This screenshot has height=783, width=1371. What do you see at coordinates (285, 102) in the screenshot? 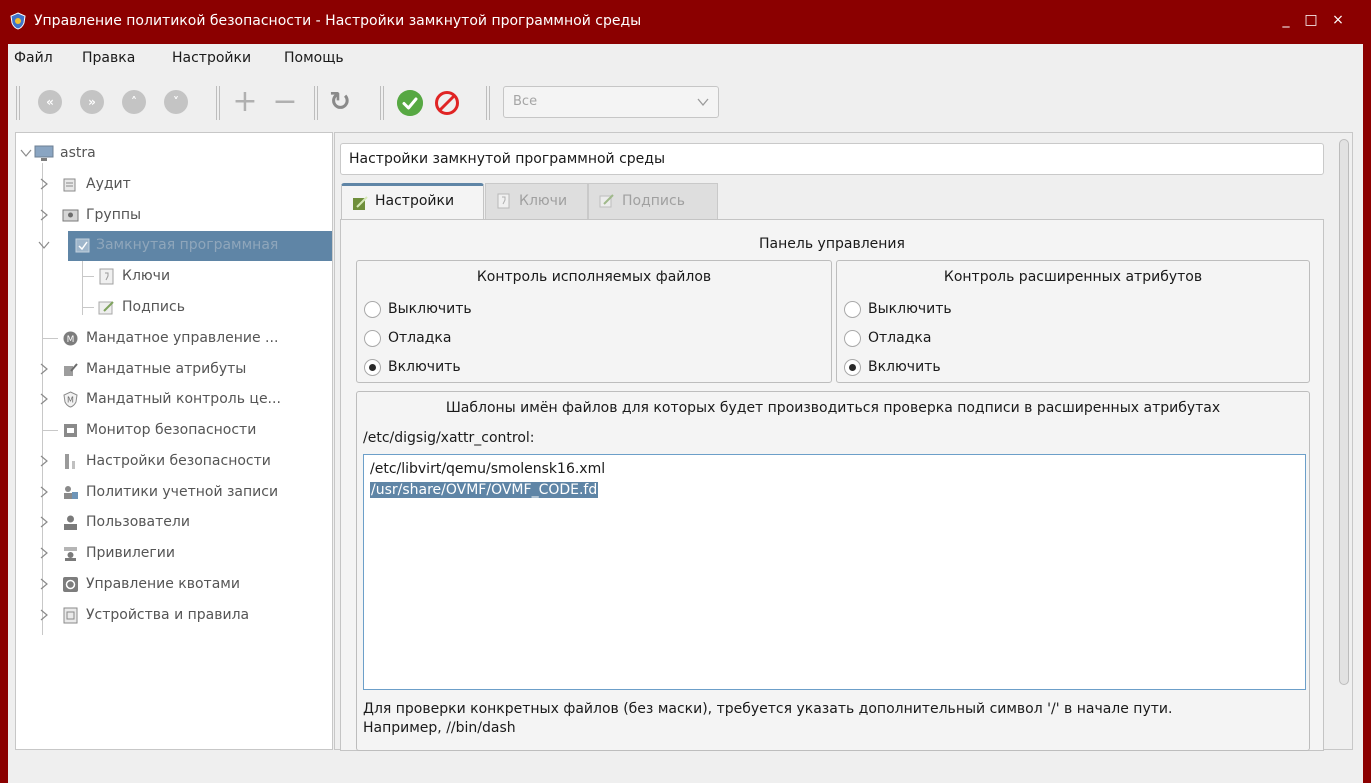
I see `remove-icon: −` at bounding box center [285, 102].